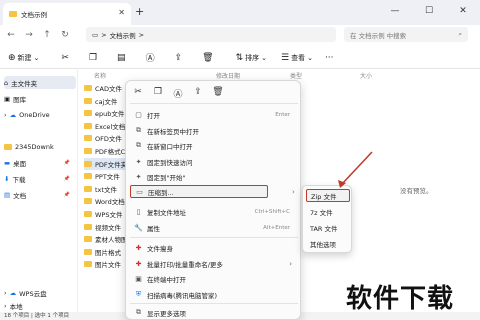  I want to click on sidebar-item-label: 下载, so click(19, 179).